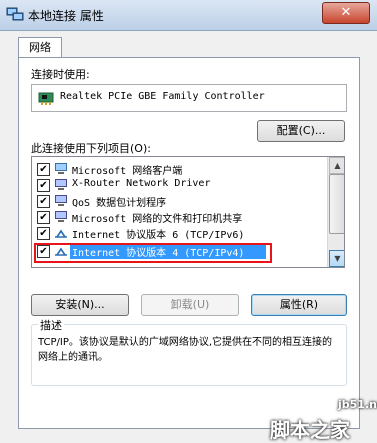 The image size is (377, 443). Describe the element at coordinates (310, 430) in the screenshot. I see `watermark-brand: 脚本之家` at that location.